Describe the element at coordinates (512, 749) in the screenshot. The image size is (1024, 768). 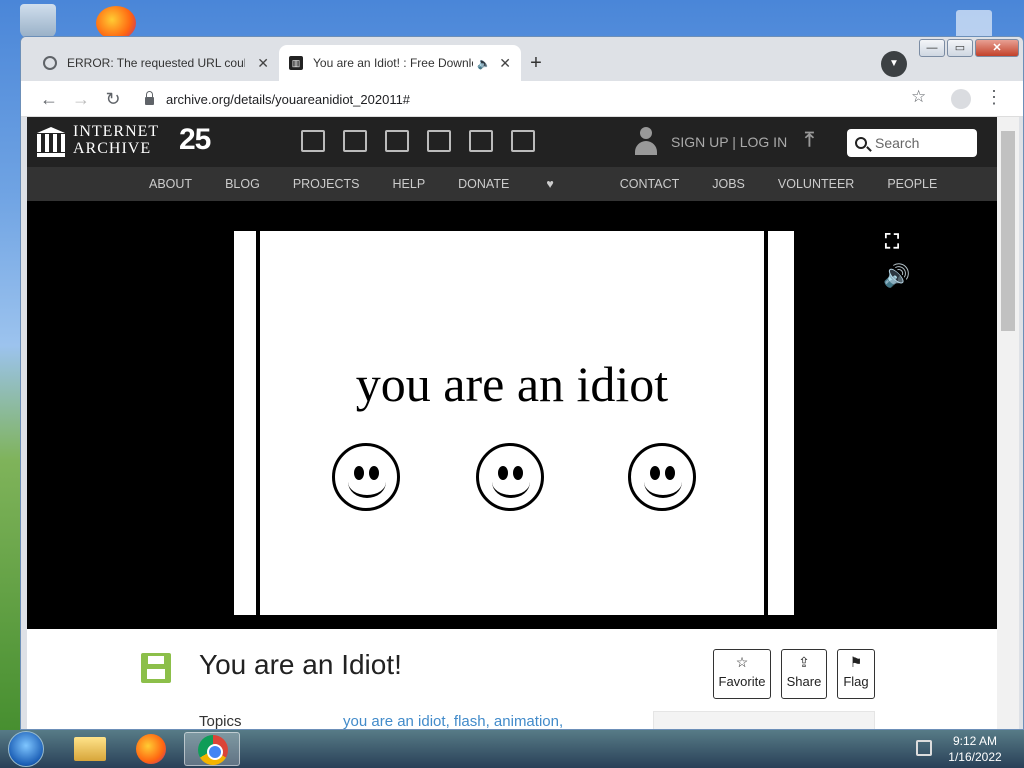
I see `taskbar: 9:12 AM 1/16/2022` at that location.